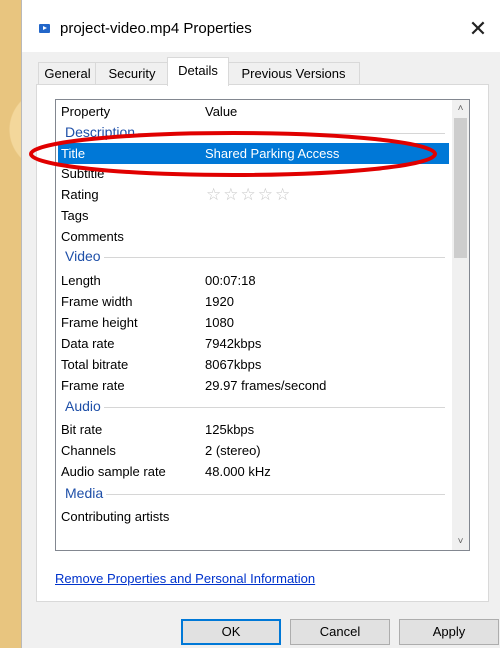 The width and height of the screenshot is (500, 648). What do you see at coordinates (249, 195) in the screenshot?
I see `rating-stars: ☆☆☆☆☆` at bounding box center [249, 195].